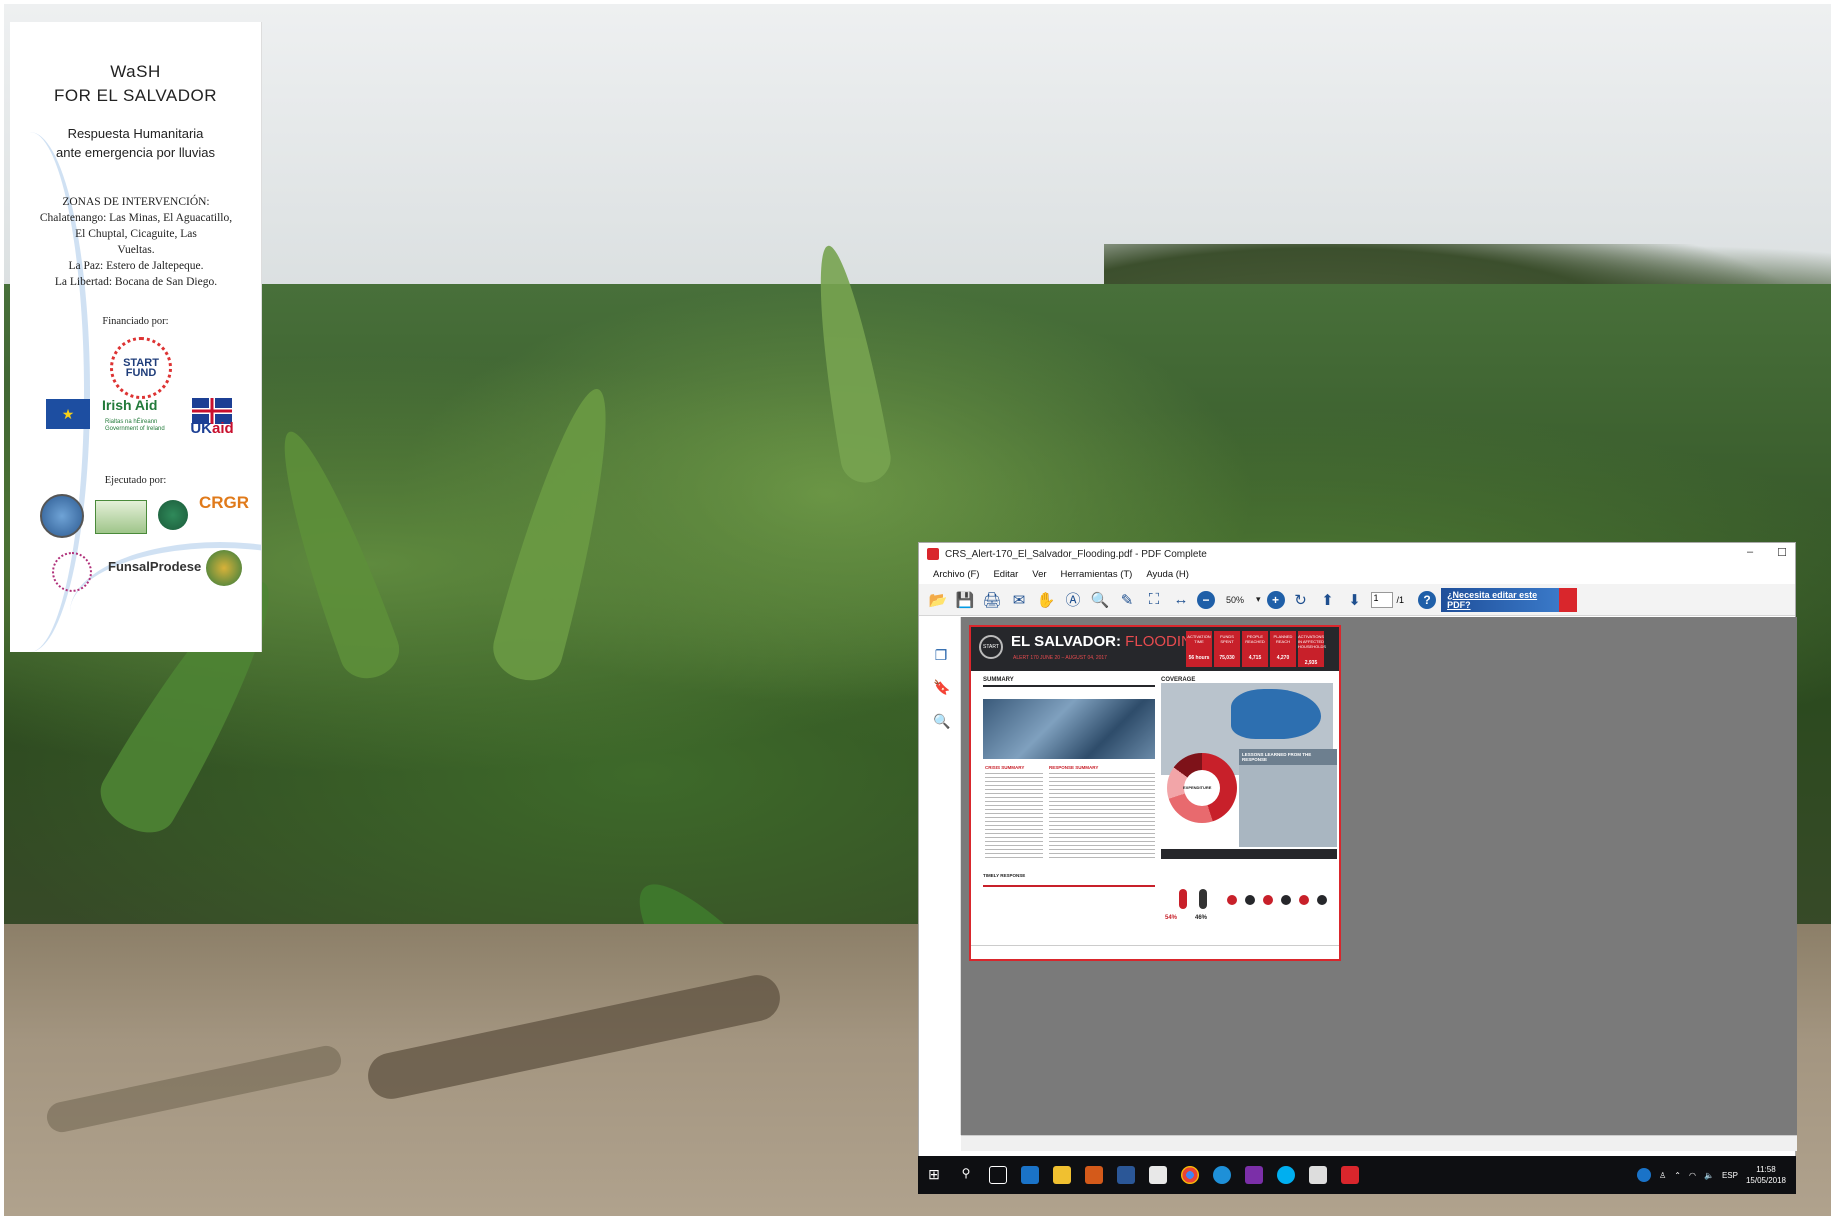  Describe the element at coordinates (1100, 600) in the screenshot. I see `zoom-tool-icon: 🔍` at that location.